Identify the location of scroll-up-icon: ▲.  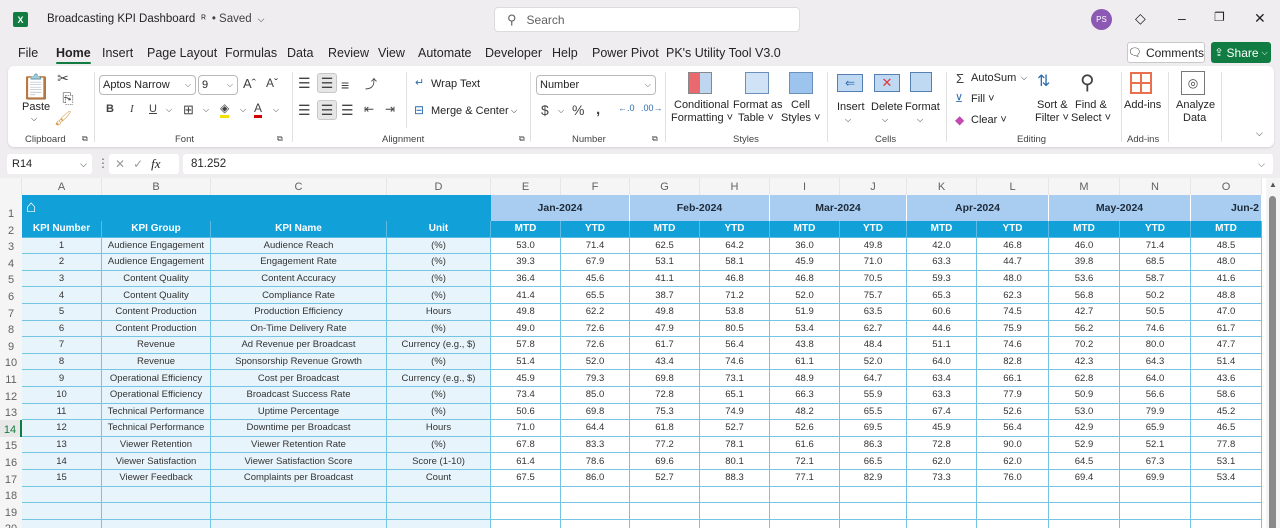
(1273, 184).